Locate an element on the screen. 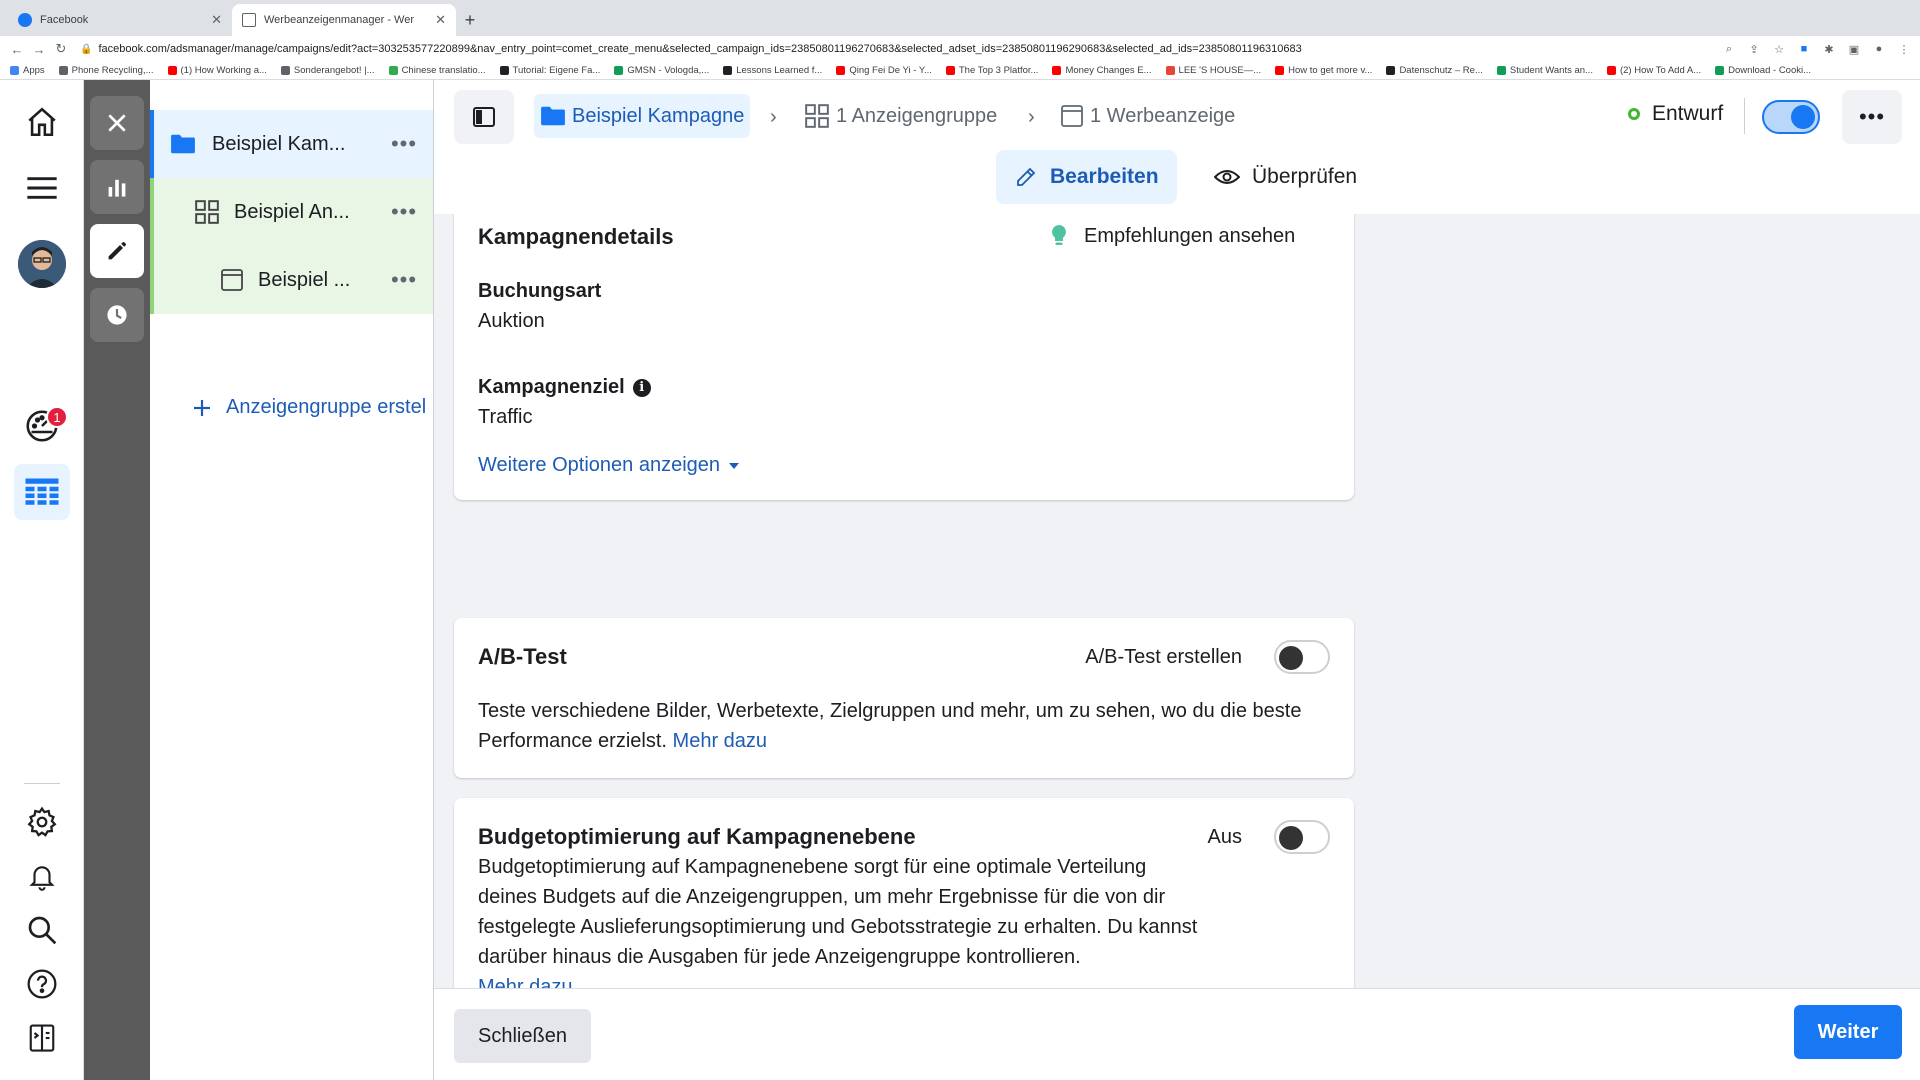  breadcrumb-campaign: Beispiel Kampagne is located at coordinates (642, 116).